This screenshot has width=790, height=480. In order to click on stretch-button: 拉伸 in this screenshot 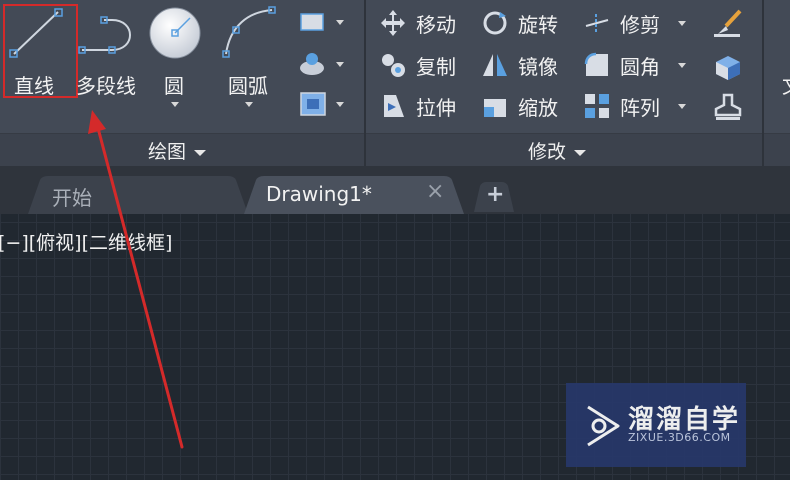, I will do `click(417, 106)`.